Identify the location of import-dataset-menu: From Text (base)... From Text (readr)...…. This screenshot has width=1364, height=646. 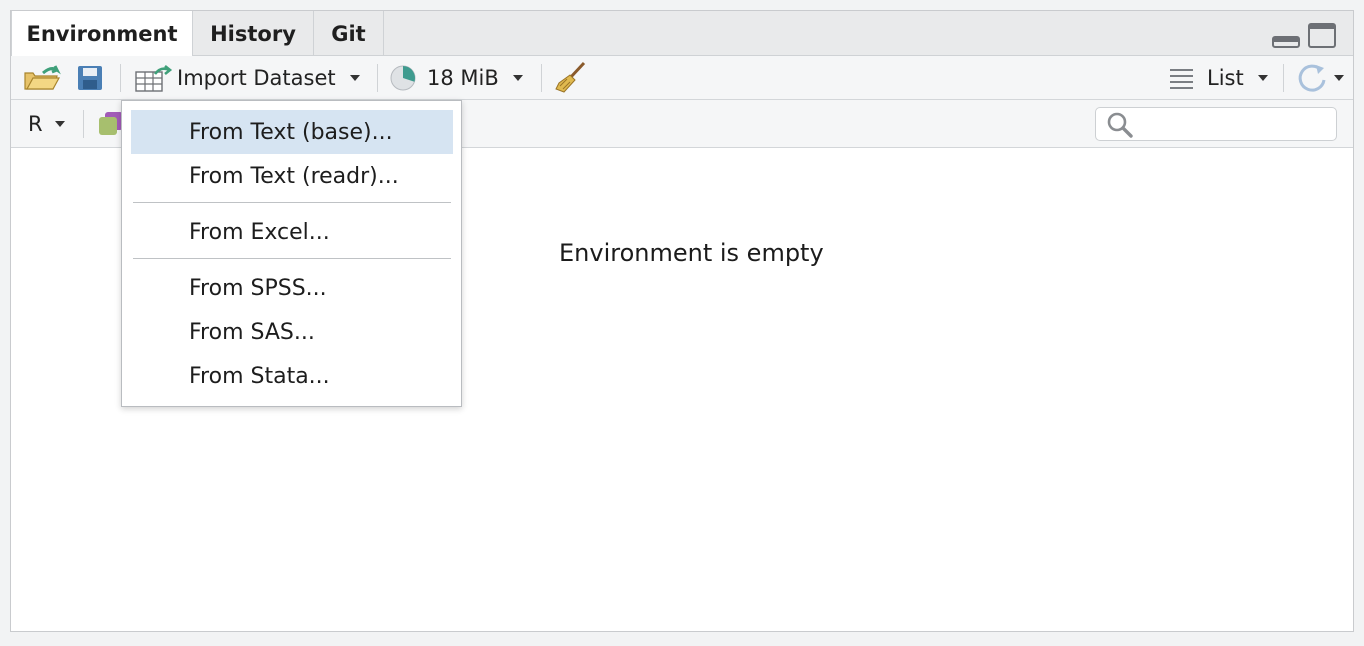
(291, 253).